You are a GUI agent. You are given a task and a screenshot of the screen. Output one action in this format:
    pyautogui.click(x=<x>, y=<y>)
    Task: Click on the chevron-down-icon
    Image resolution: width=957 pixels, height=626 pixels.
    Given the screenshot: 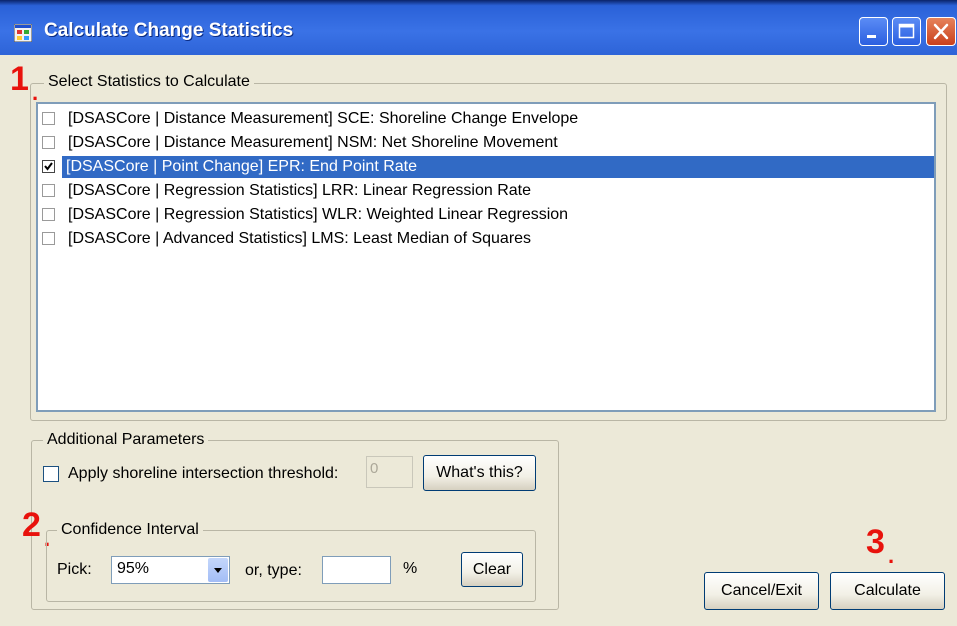 What is the action you would take?
    pyautogui.click(x=218, y=570)
    